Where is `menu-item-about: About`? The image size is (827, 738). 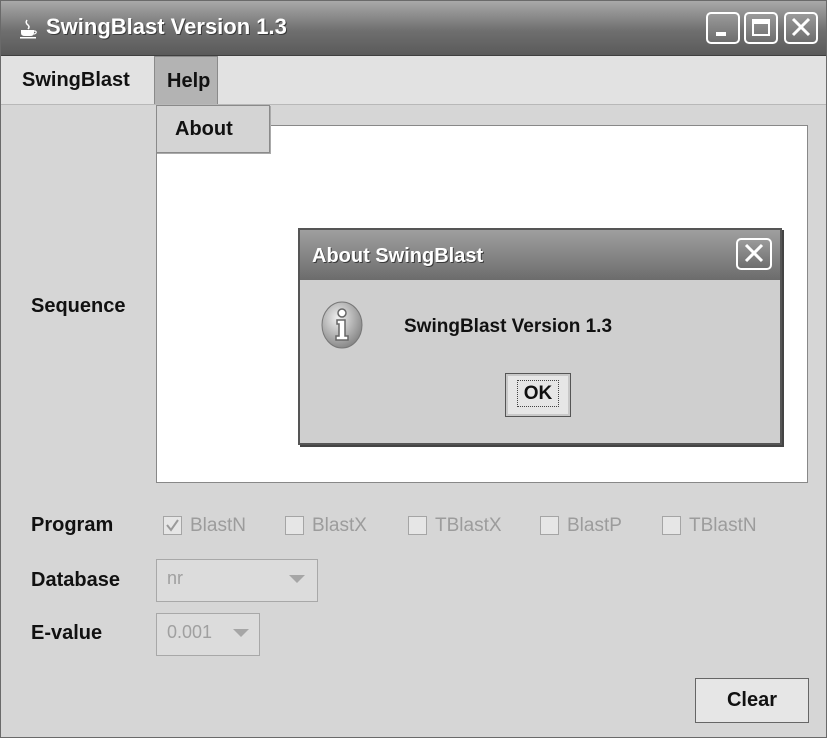 menu-item-about: About is located at coordinates (204, 129).